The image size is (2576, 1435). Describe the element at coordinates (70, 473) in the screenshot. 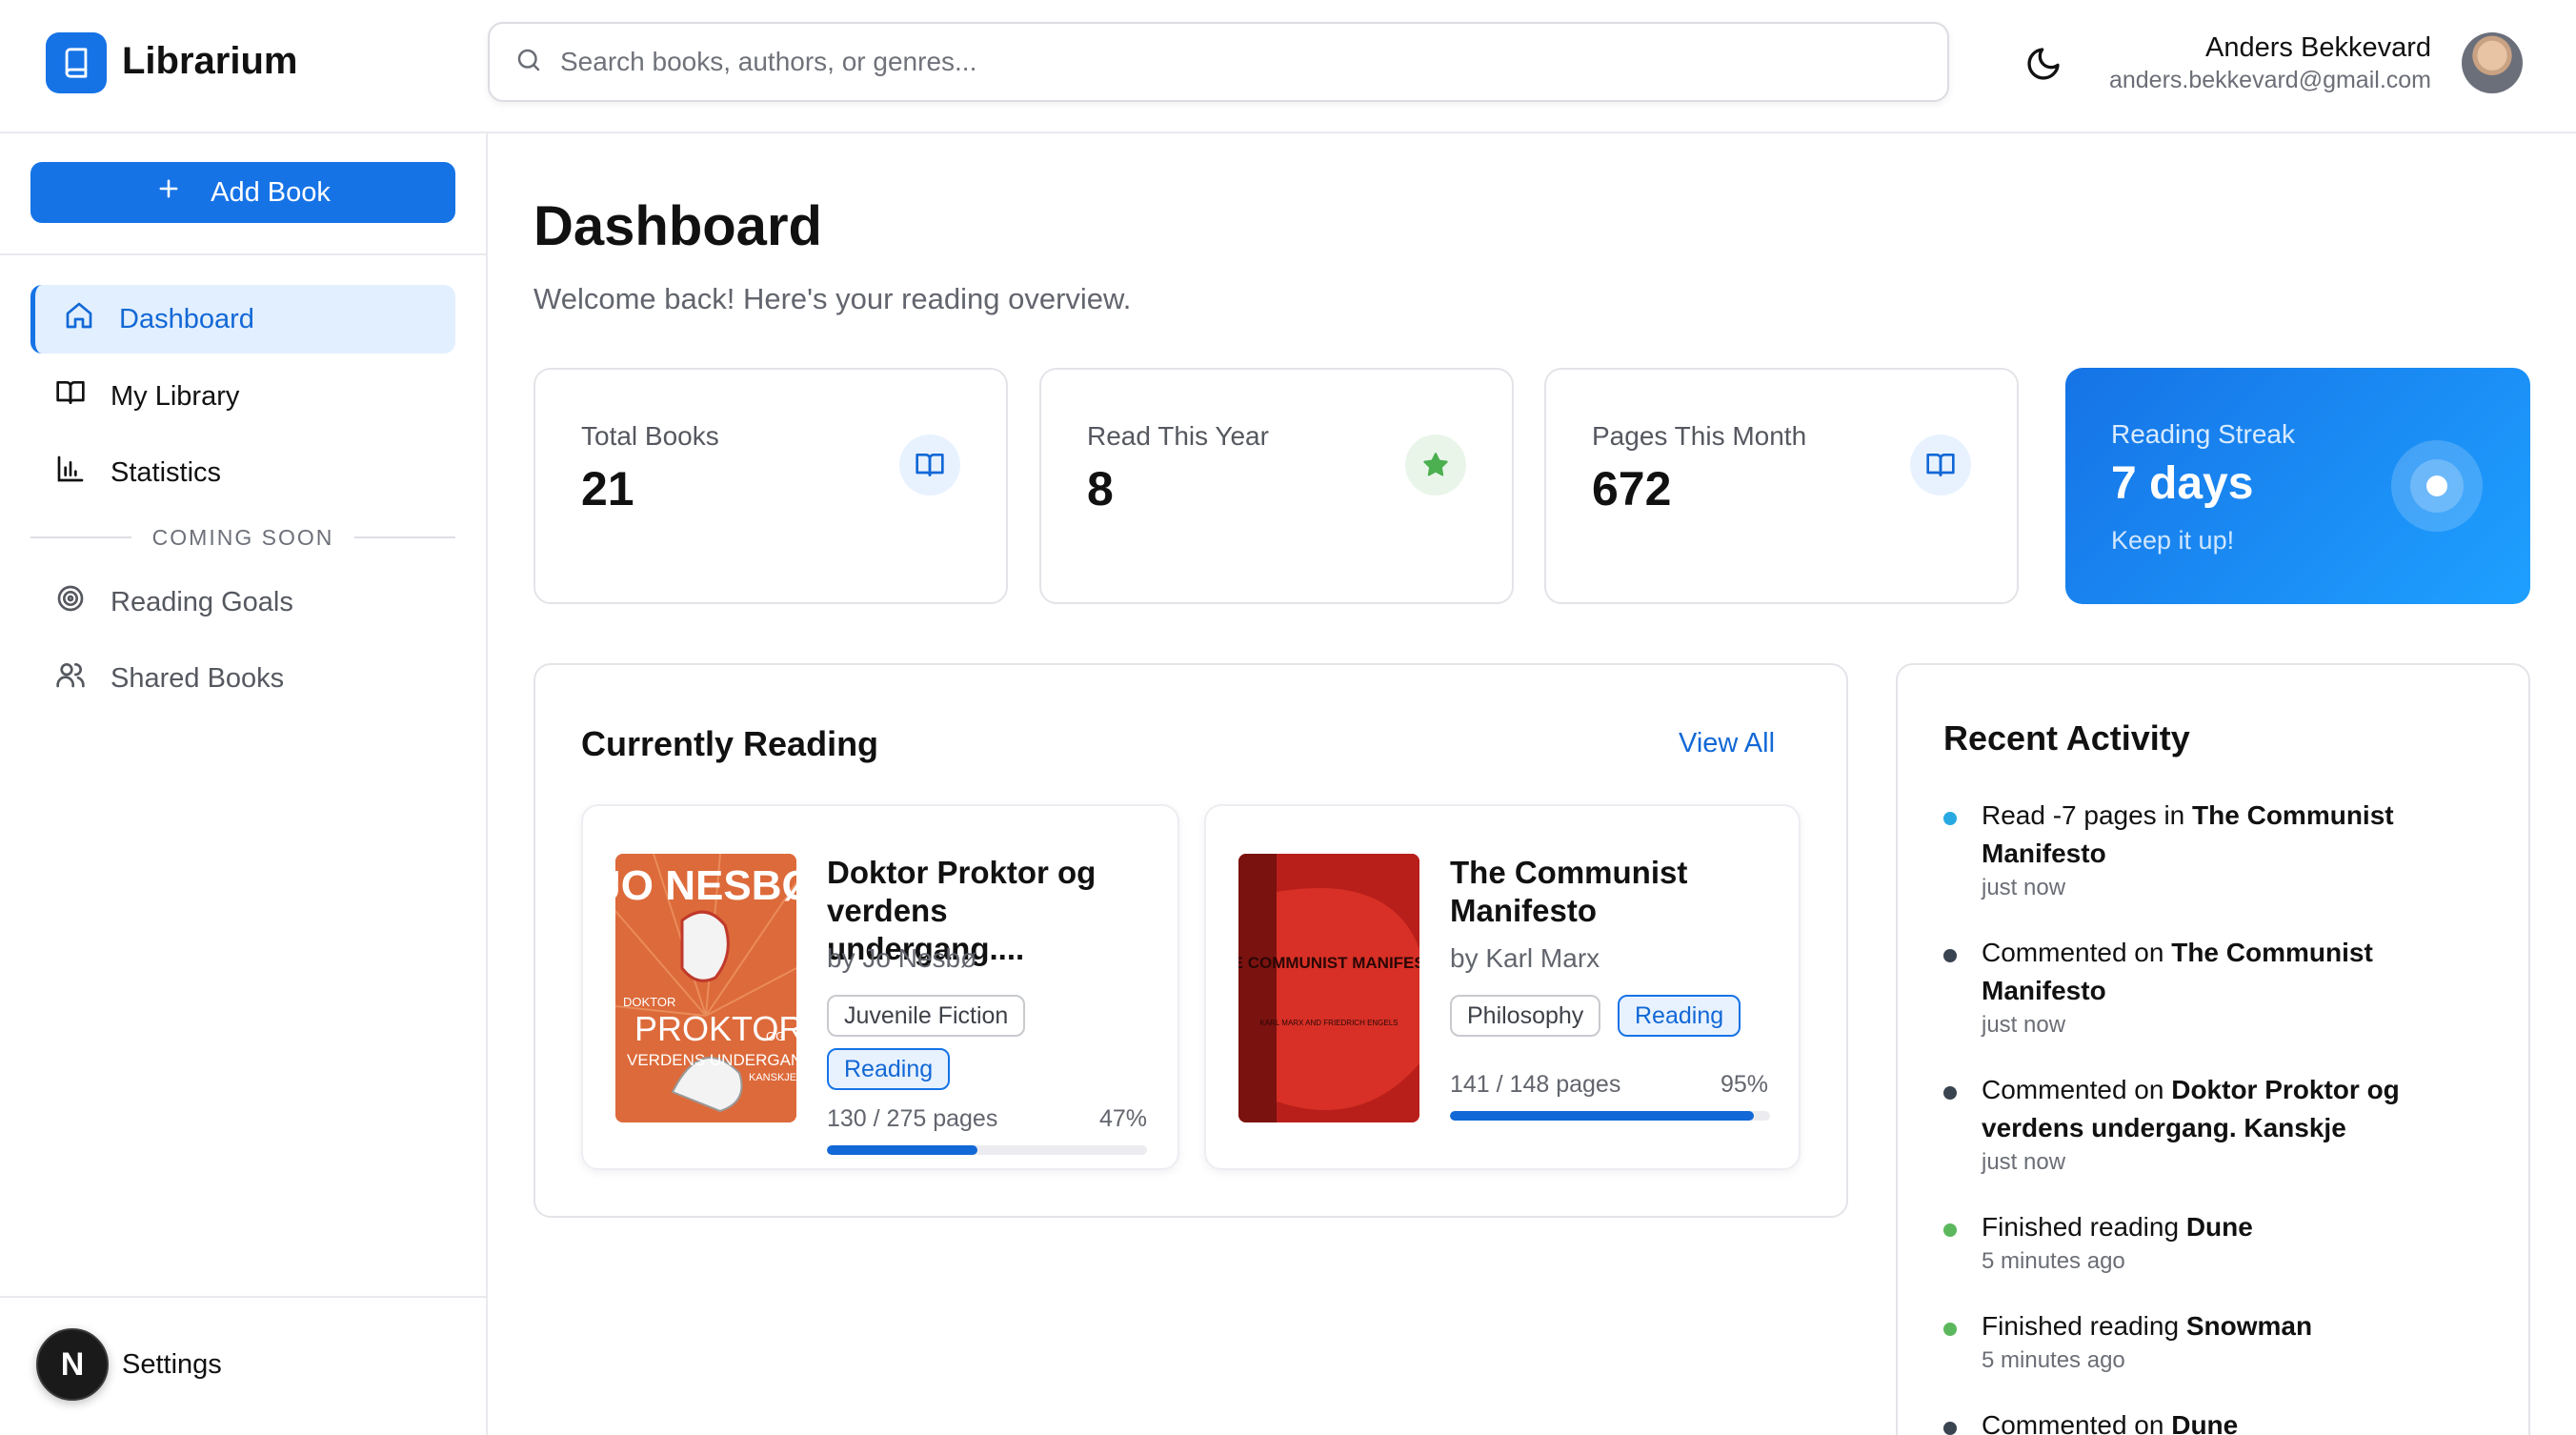

I see `bar-chart-icon` at that location.